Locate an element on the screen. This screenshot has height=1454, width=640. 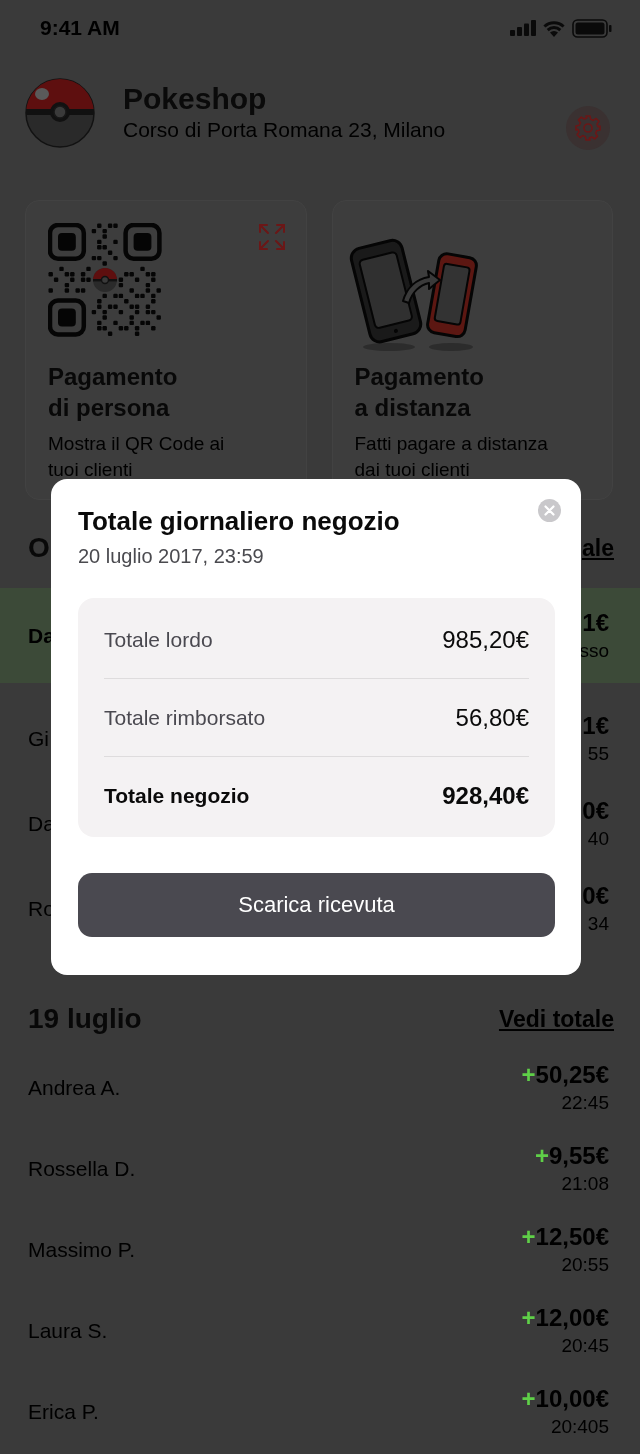
customer-name: Laura S. is located at coordinates (68, 1330).